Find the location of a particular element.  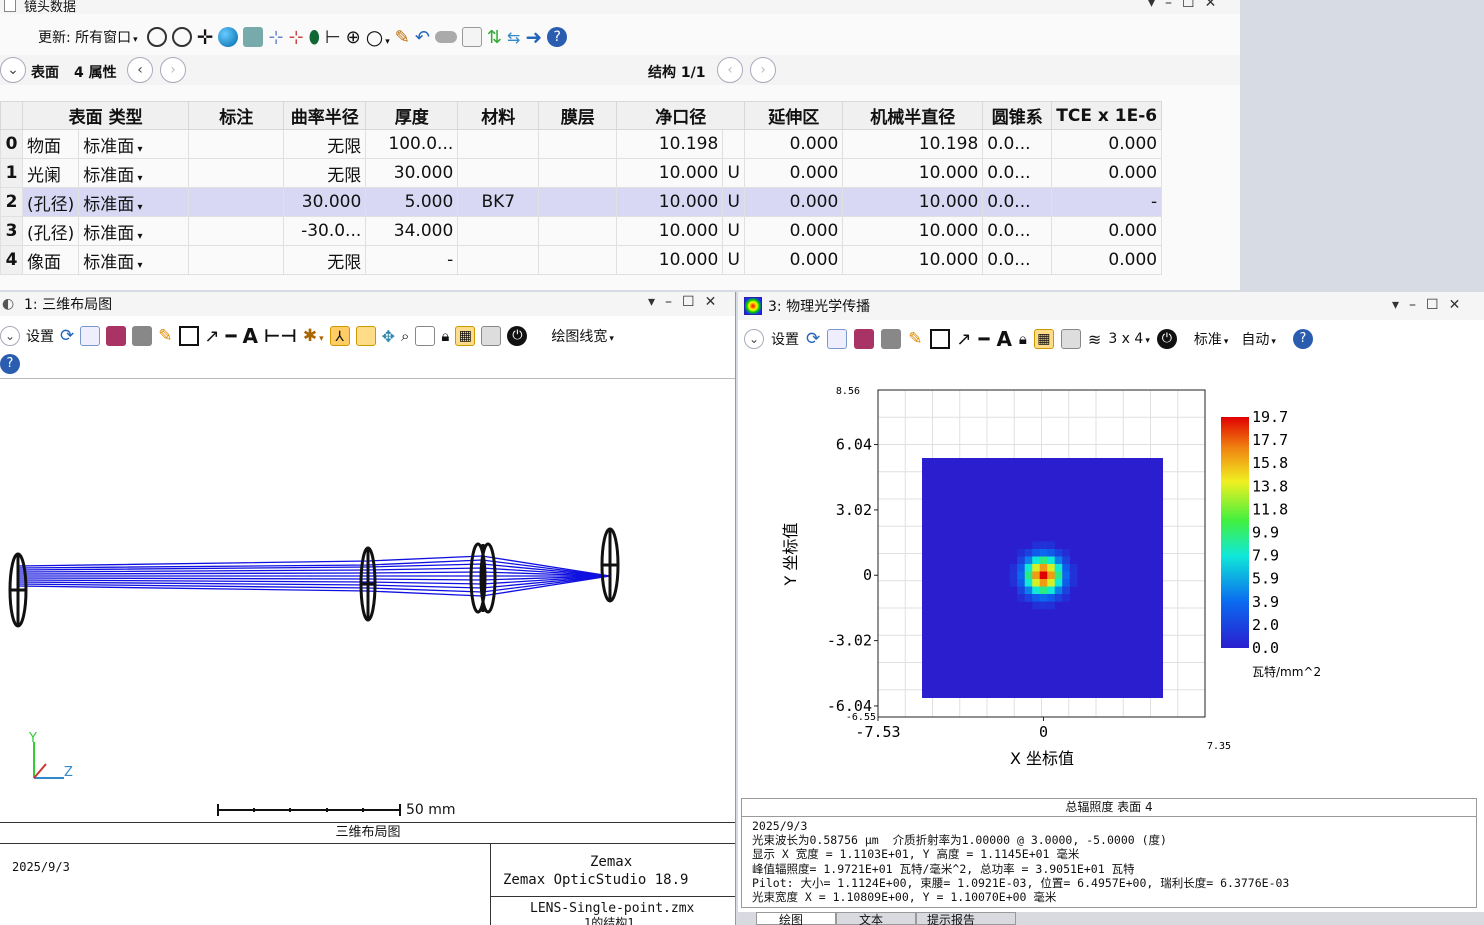

globe-icon is located at coordinates (228, 37).